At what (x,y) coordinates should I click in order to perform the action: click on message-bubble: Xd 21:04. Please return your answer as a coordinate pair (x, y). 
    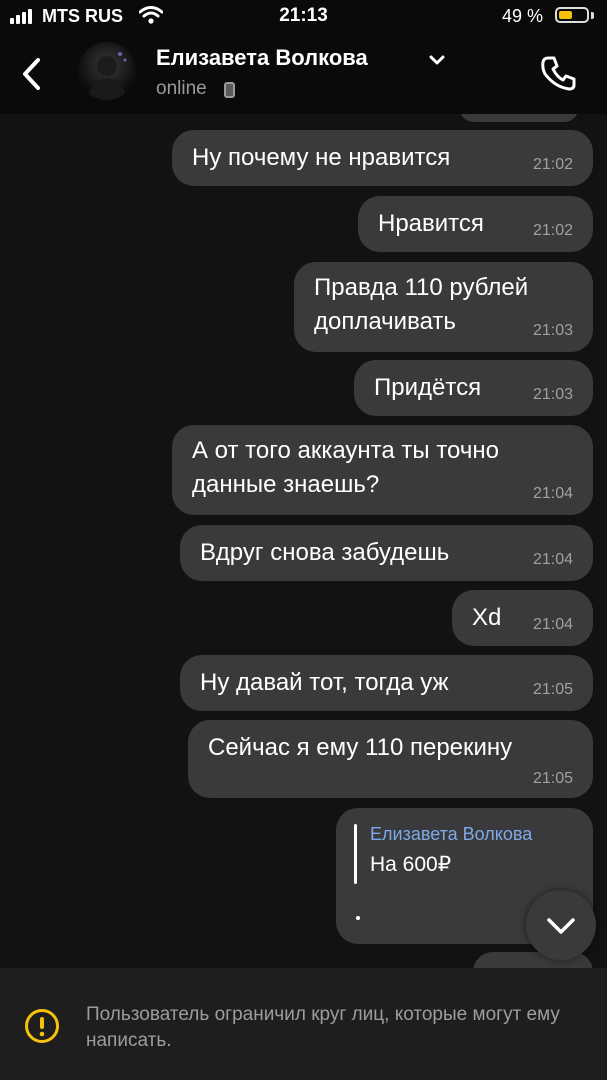
    Looking at the image, I should click on (522, 618).